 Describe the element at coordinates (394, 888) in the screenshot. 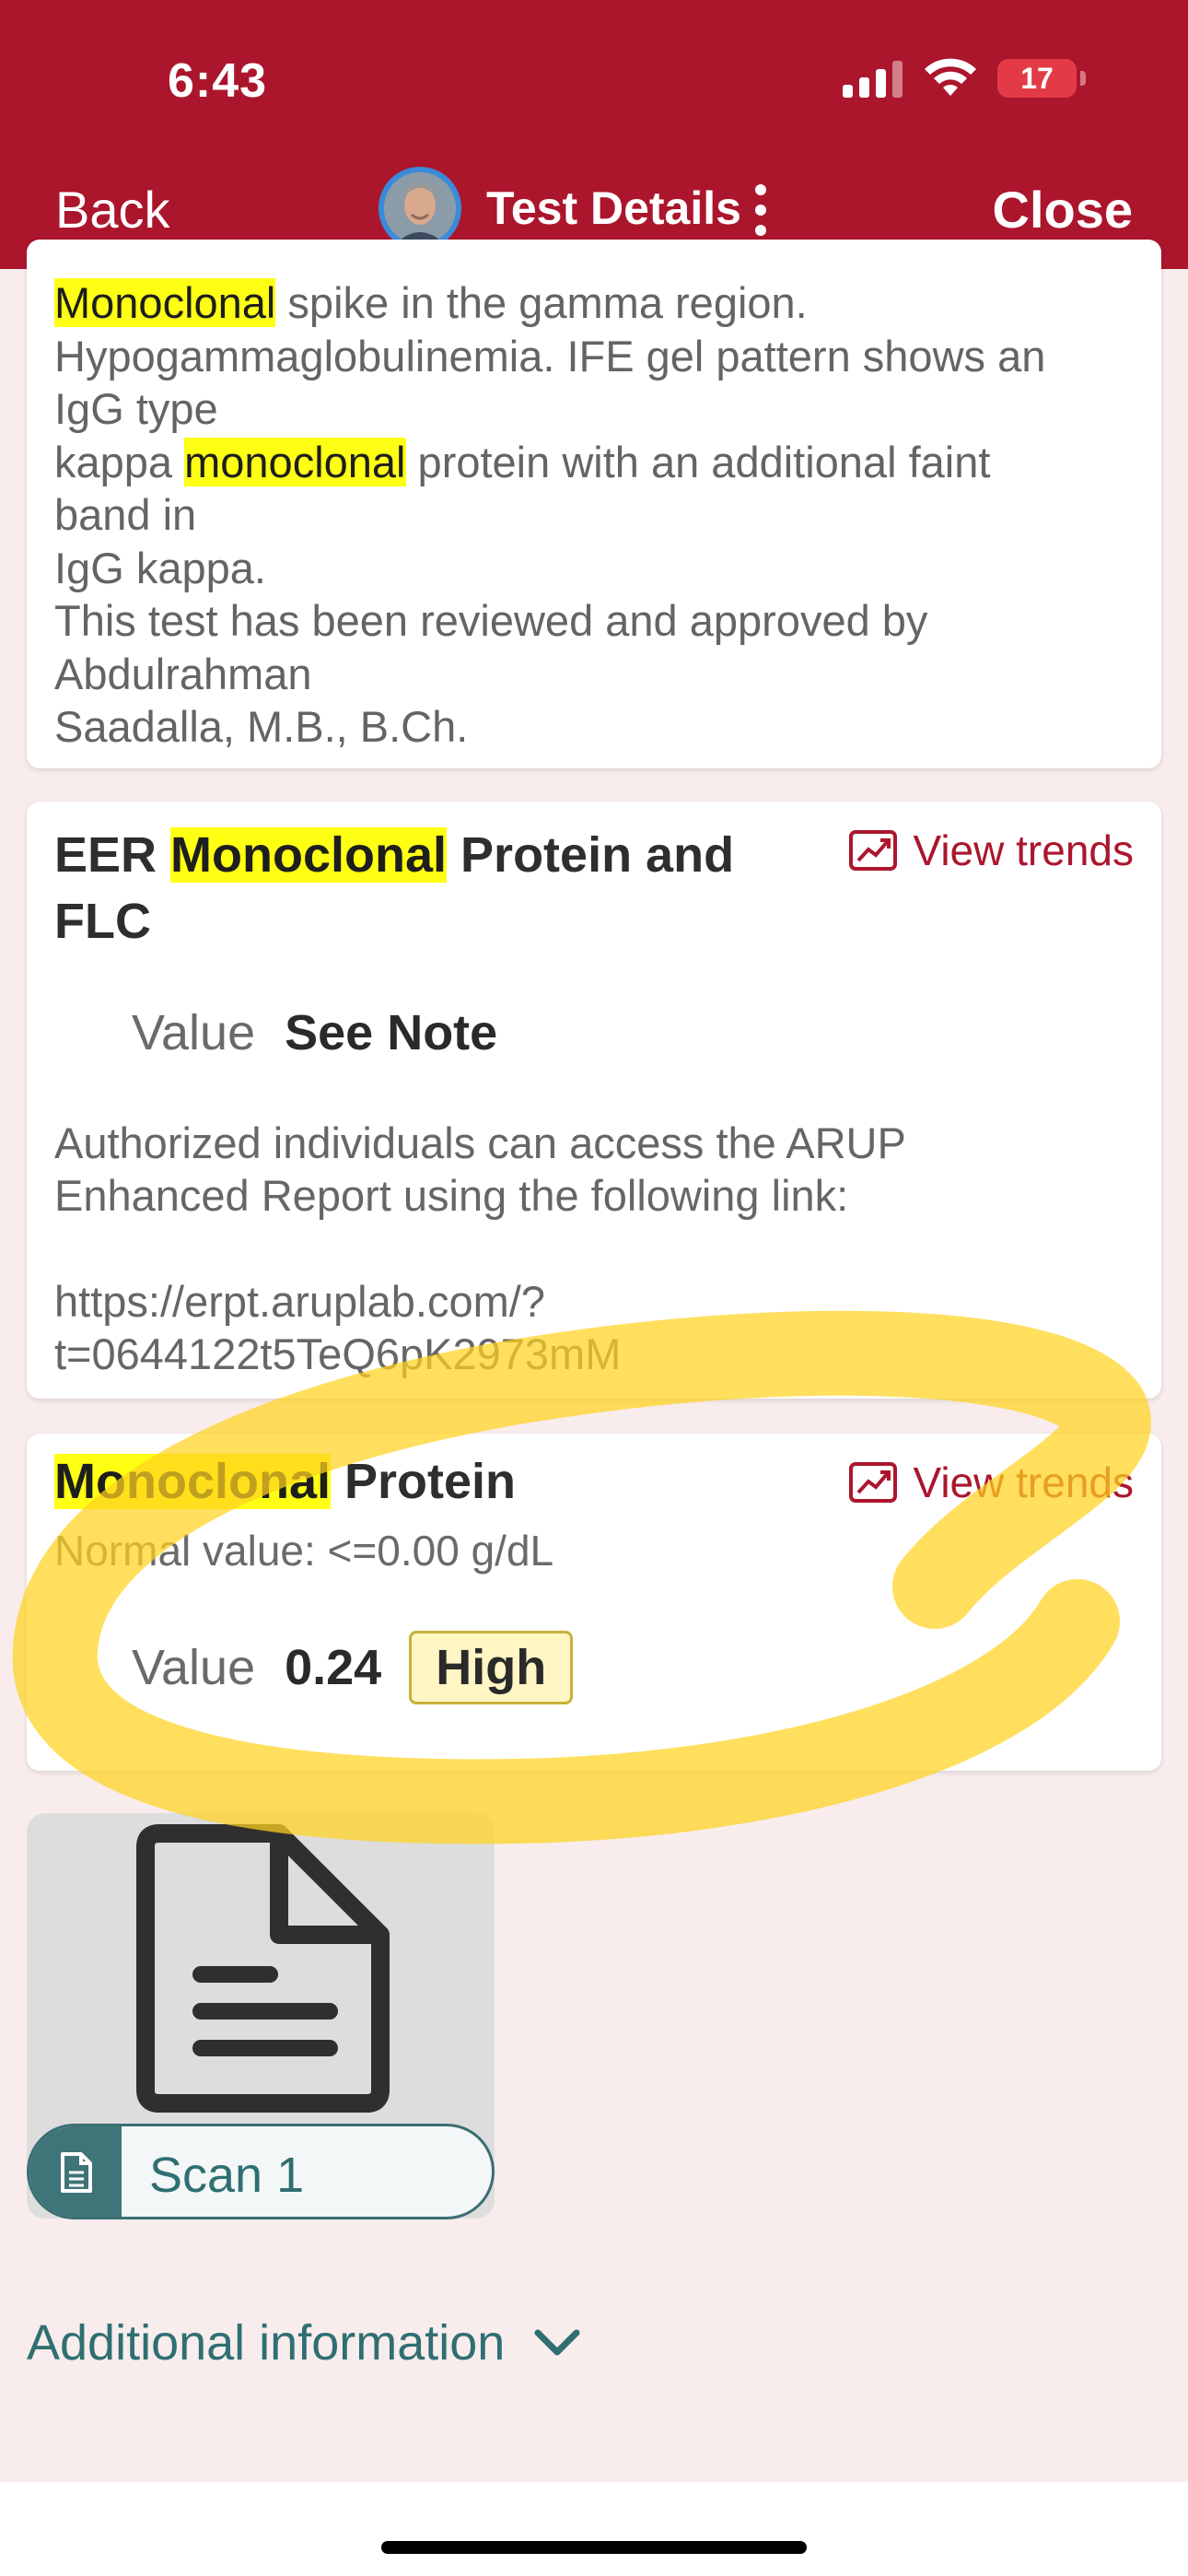

I see `test-title: EER Monoclonal Protein and FLC` at that location.